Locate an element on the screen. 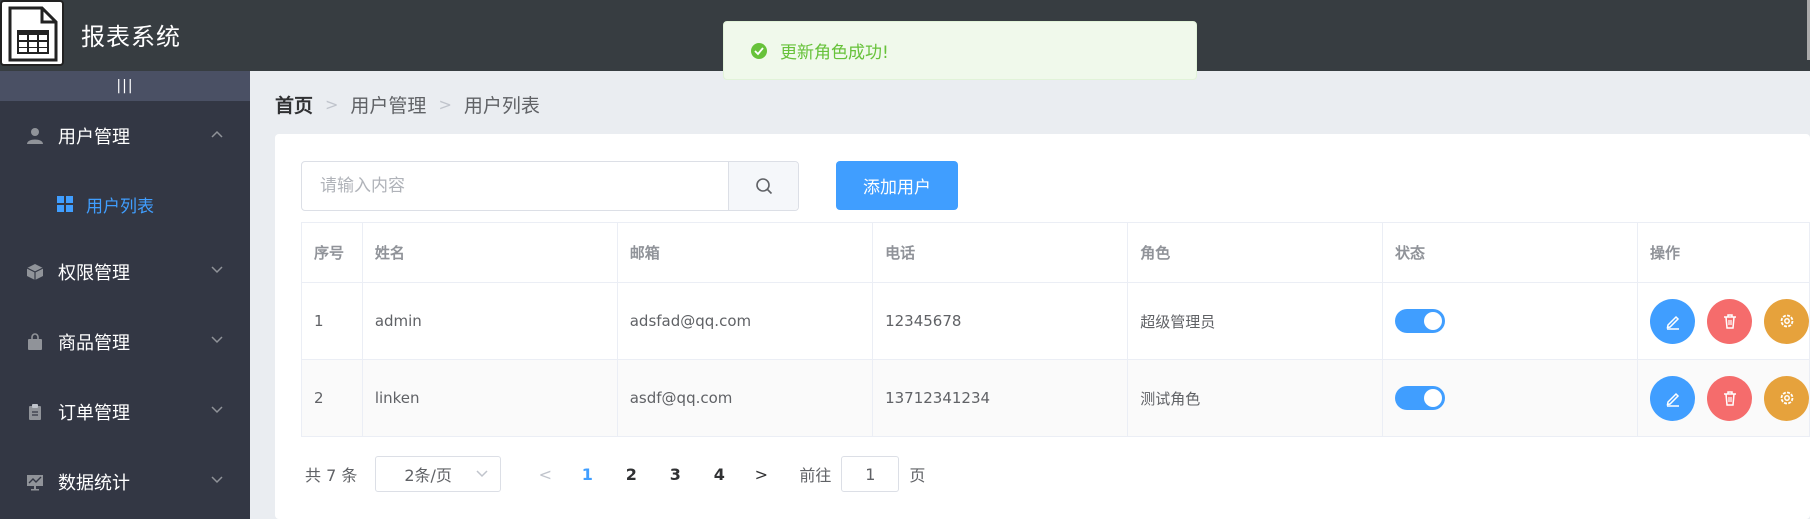  sidebar-menu-user-management: 用户管理 is located at coordinates (125, 136).